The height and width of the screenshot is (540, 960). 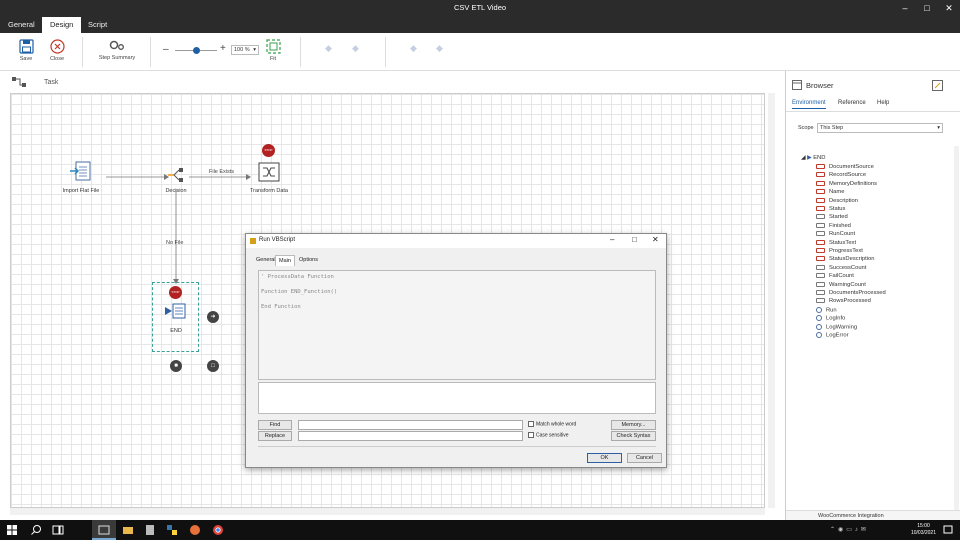 I want to click on tree-item: DocumentSource, so click(x=845, y=167).